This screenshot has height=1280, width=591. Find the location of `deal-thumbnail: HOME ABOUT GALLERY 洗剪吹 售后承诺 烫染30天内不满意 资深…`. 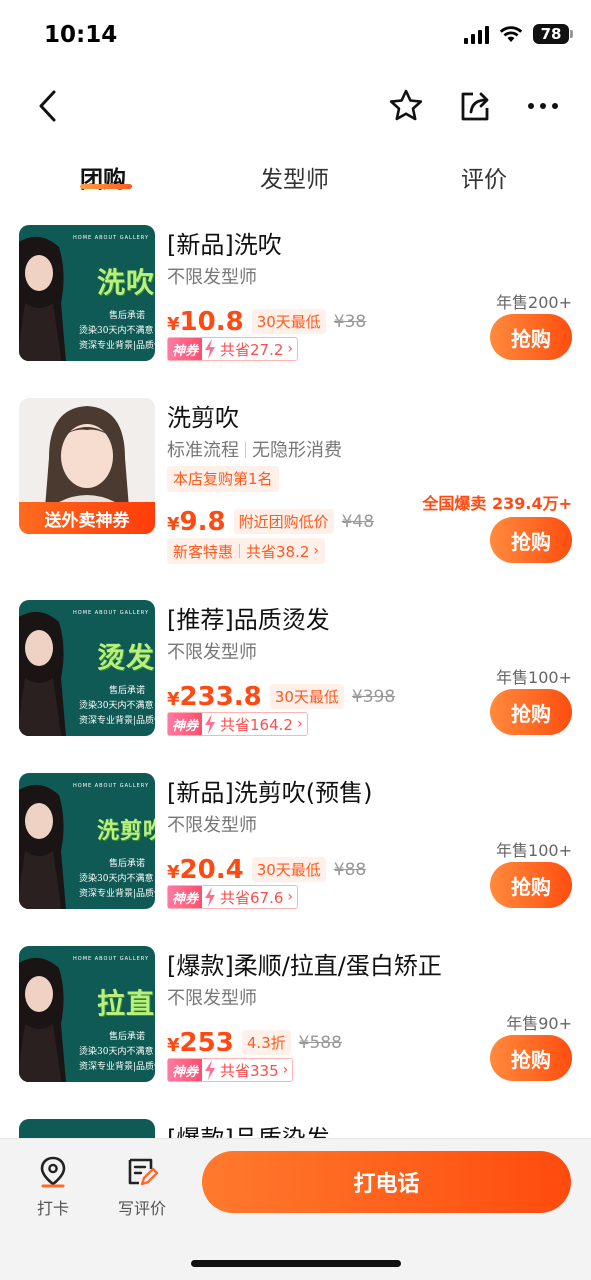

deal-thumbnail: HOME ABOUT GALLERY 洗剪吹 售后承诺 烫染30天内不满意 资深… is located at coordinates (87, 841).